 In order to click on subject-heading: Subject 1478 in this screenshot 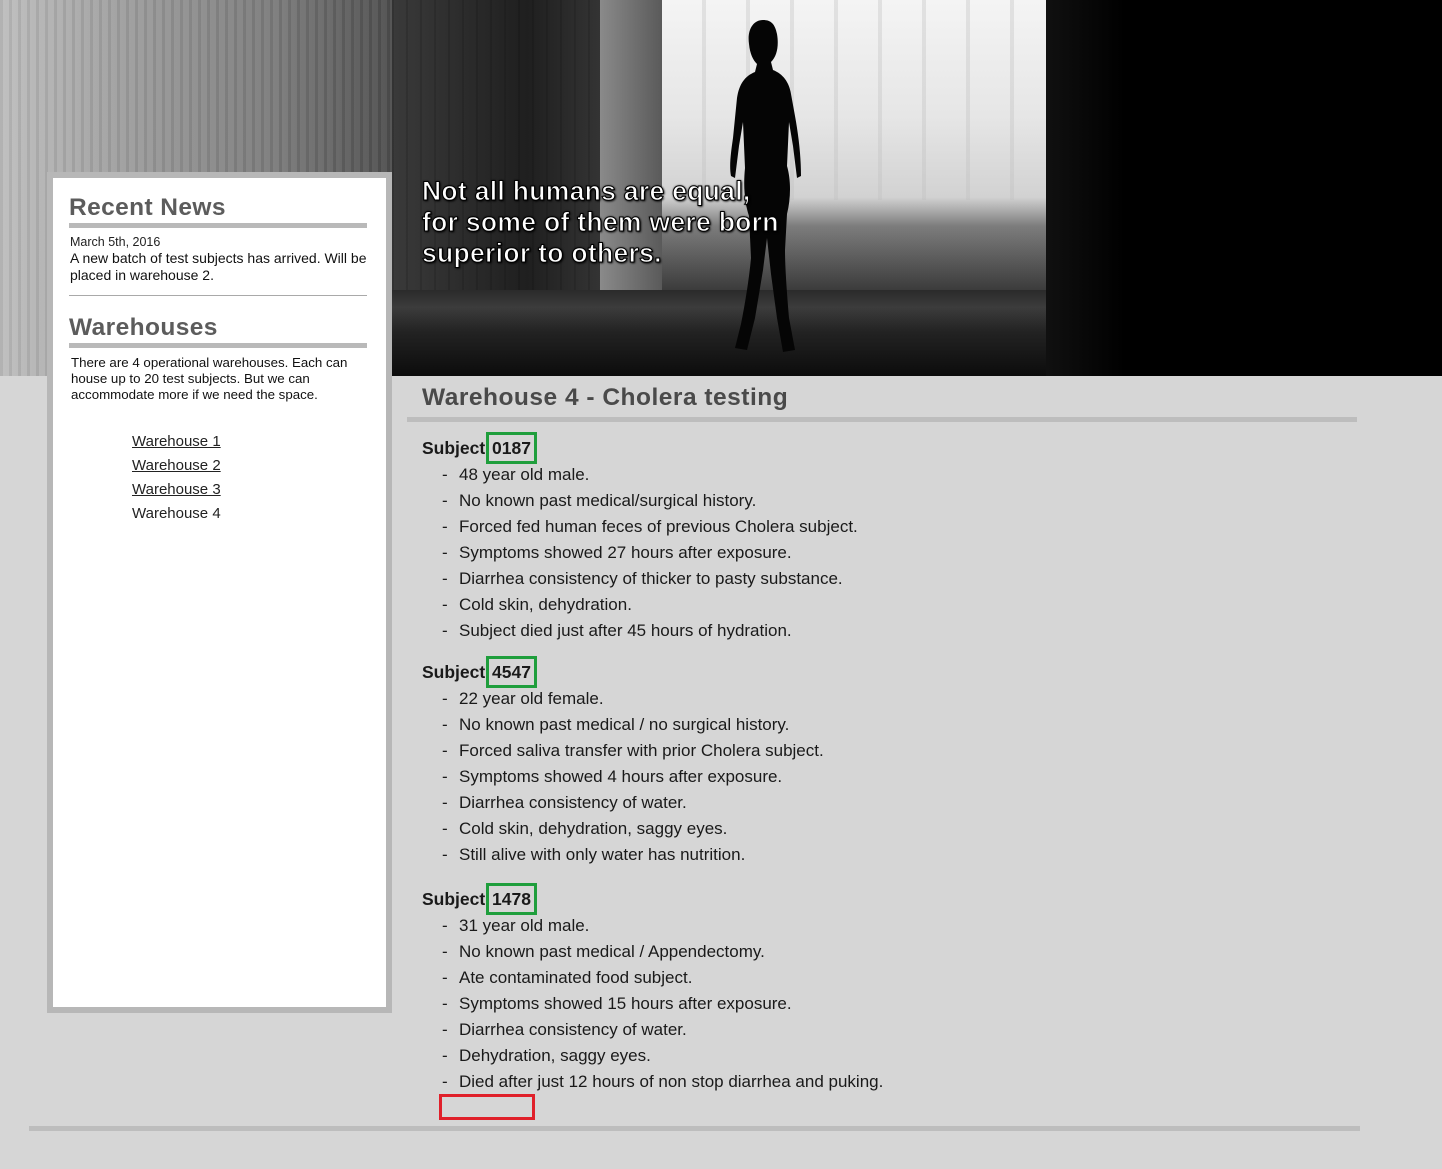, I will do `click(652, 899)`.